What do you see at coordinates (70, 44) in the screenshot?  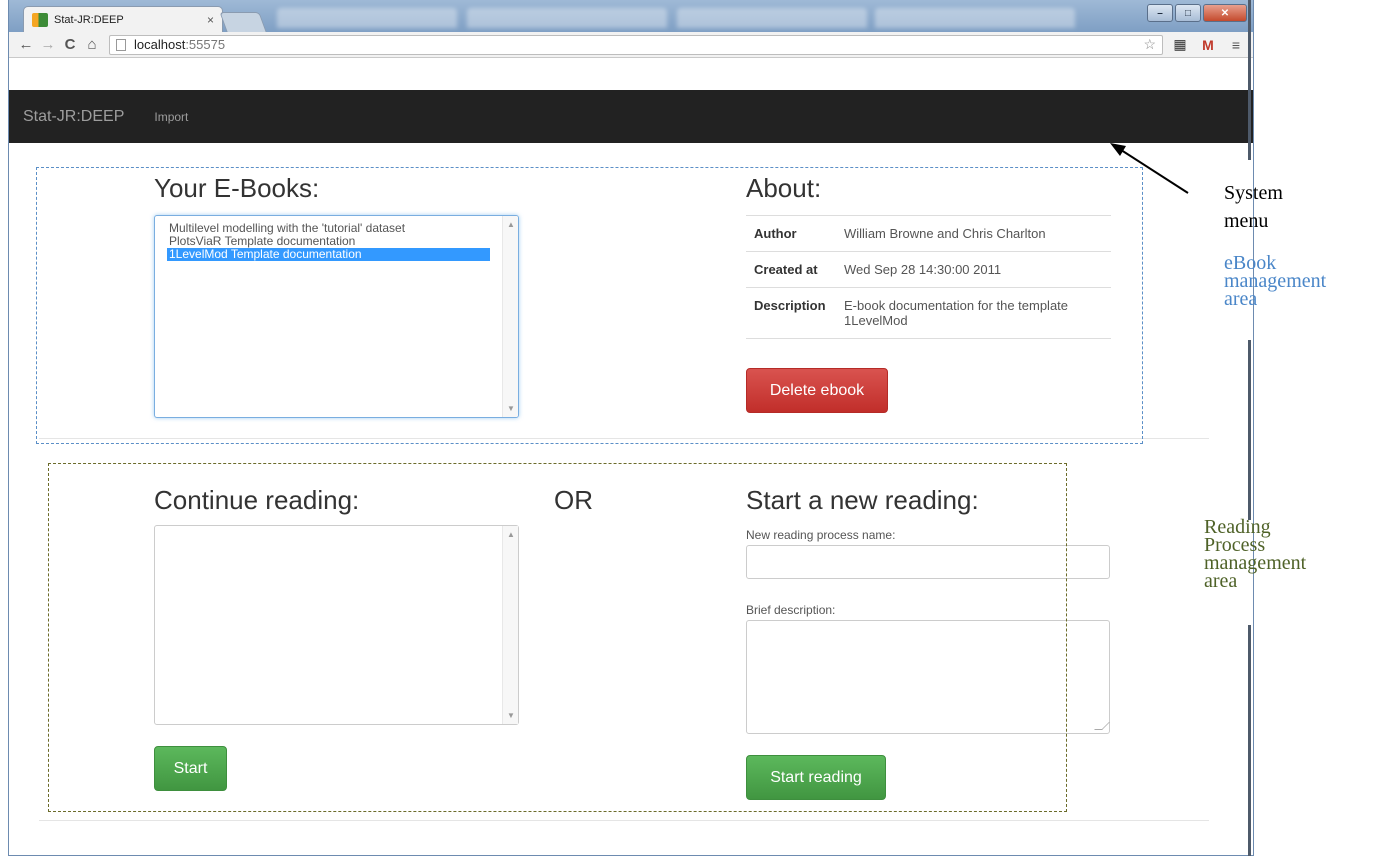 I see `reload-icon: C` at bounding box center [70, 44].